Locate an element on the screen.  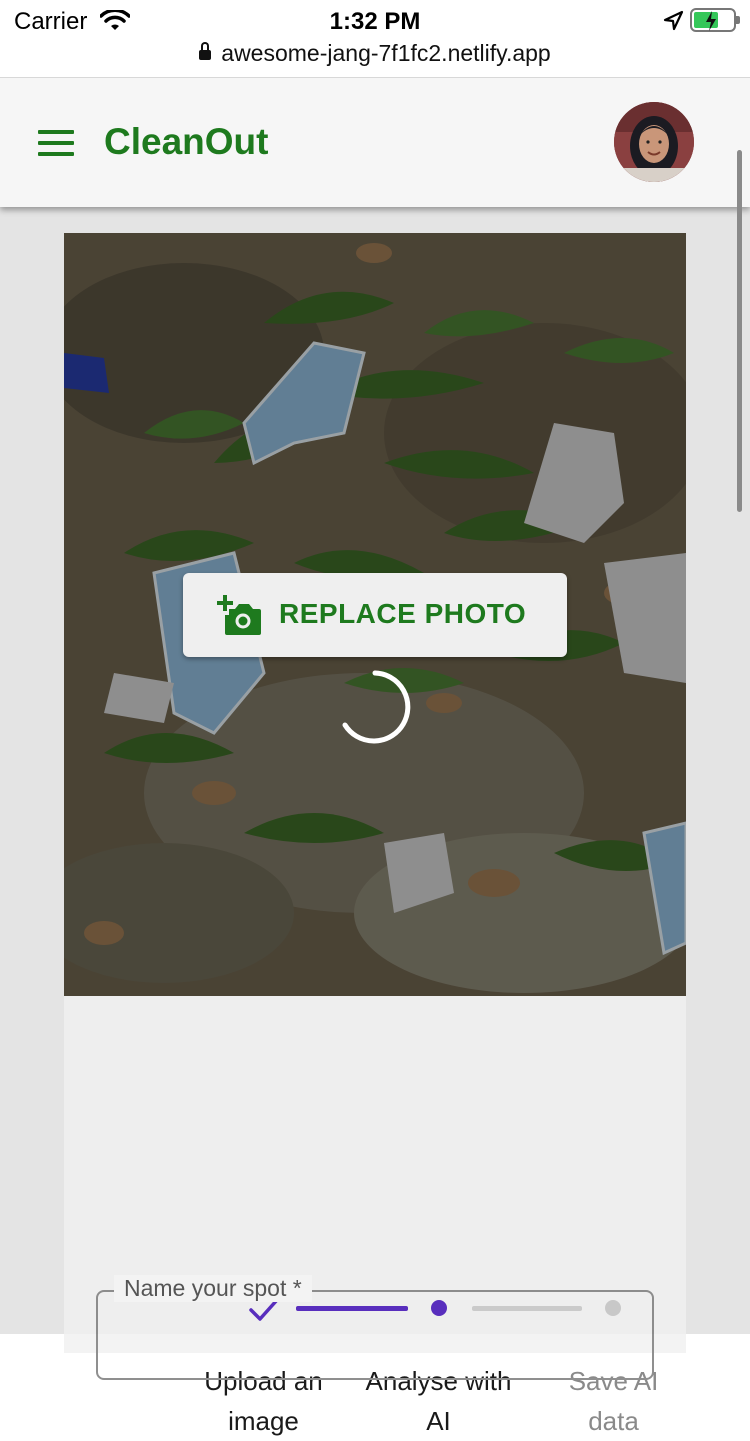
replace-photo-button: REPLACE PHOTO is located at coordinates (375, 615).